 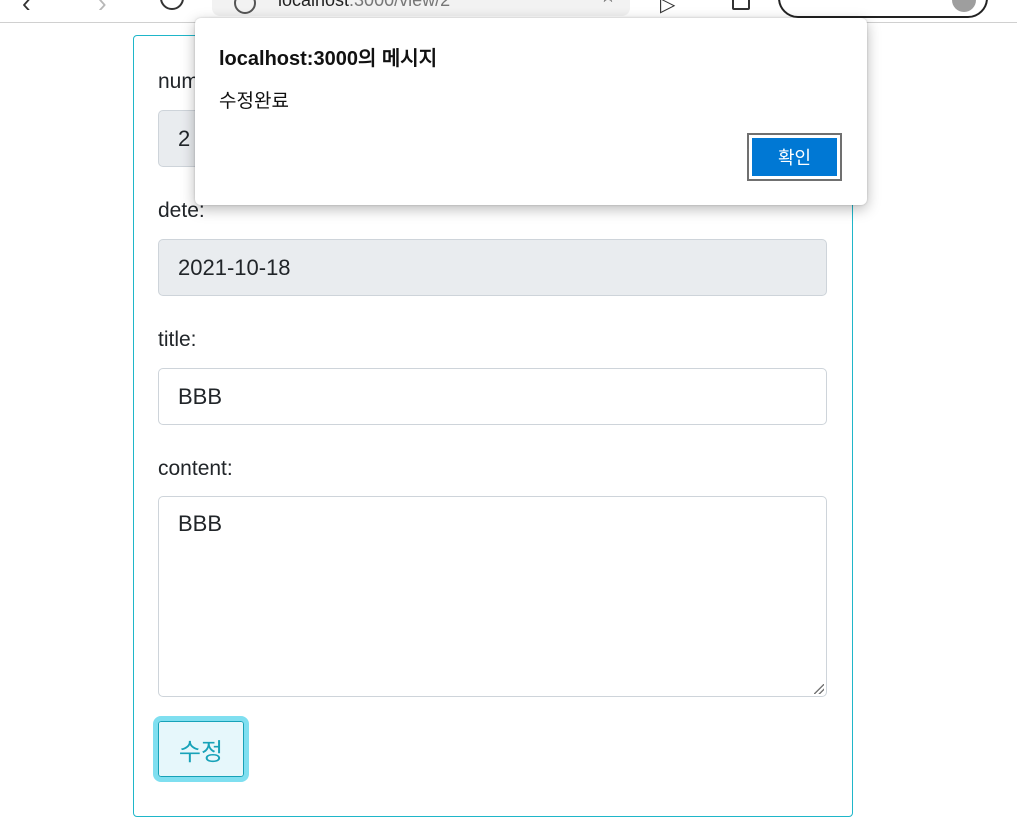 What do you see at coordinates (245, 7) in the screenshot?
I see `site-info-icon` at bounding box center [245, 7].